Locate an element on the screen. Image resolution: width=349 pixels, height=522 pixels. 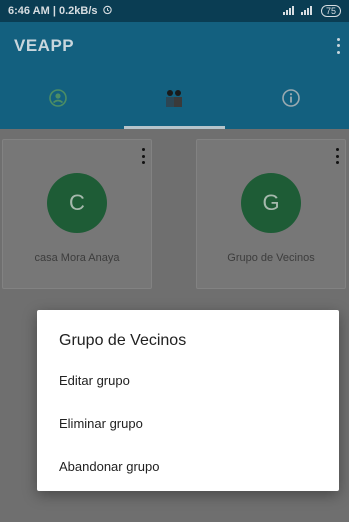
info-icon is located at coordinates (291, 100).